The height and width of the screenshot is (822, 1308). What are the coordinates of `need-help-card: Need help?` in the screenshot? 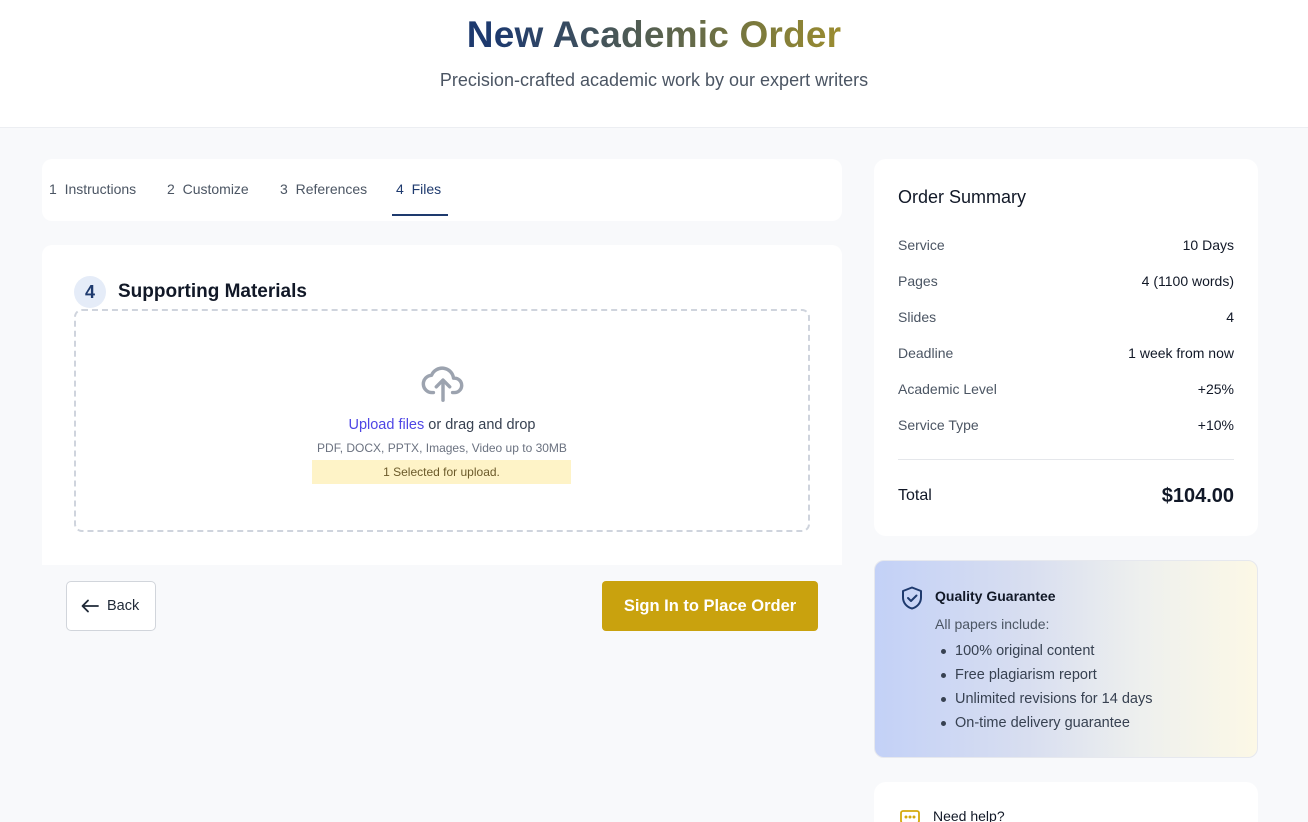 It's located at (1066, 802).